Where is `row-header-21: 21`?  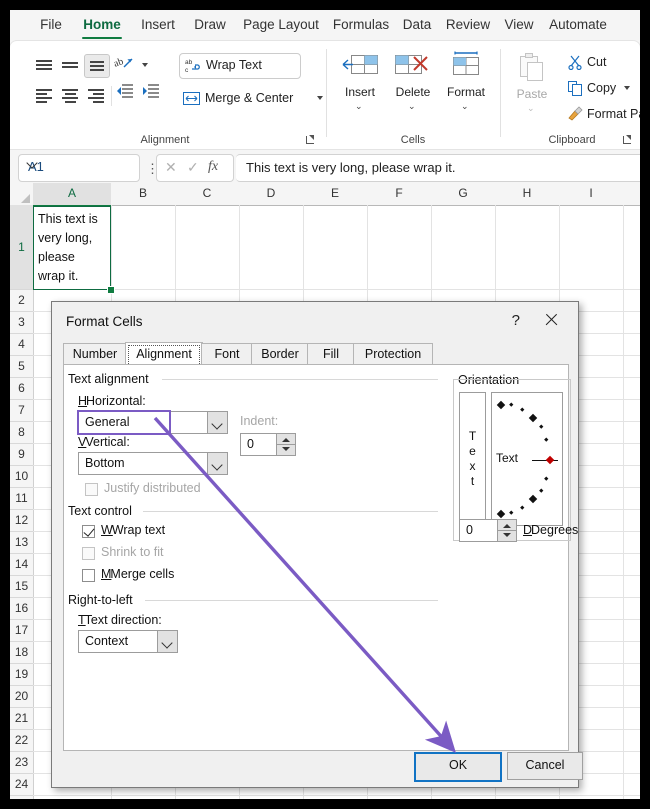 row-header-21: 21 is located at coordinates (22, 719).